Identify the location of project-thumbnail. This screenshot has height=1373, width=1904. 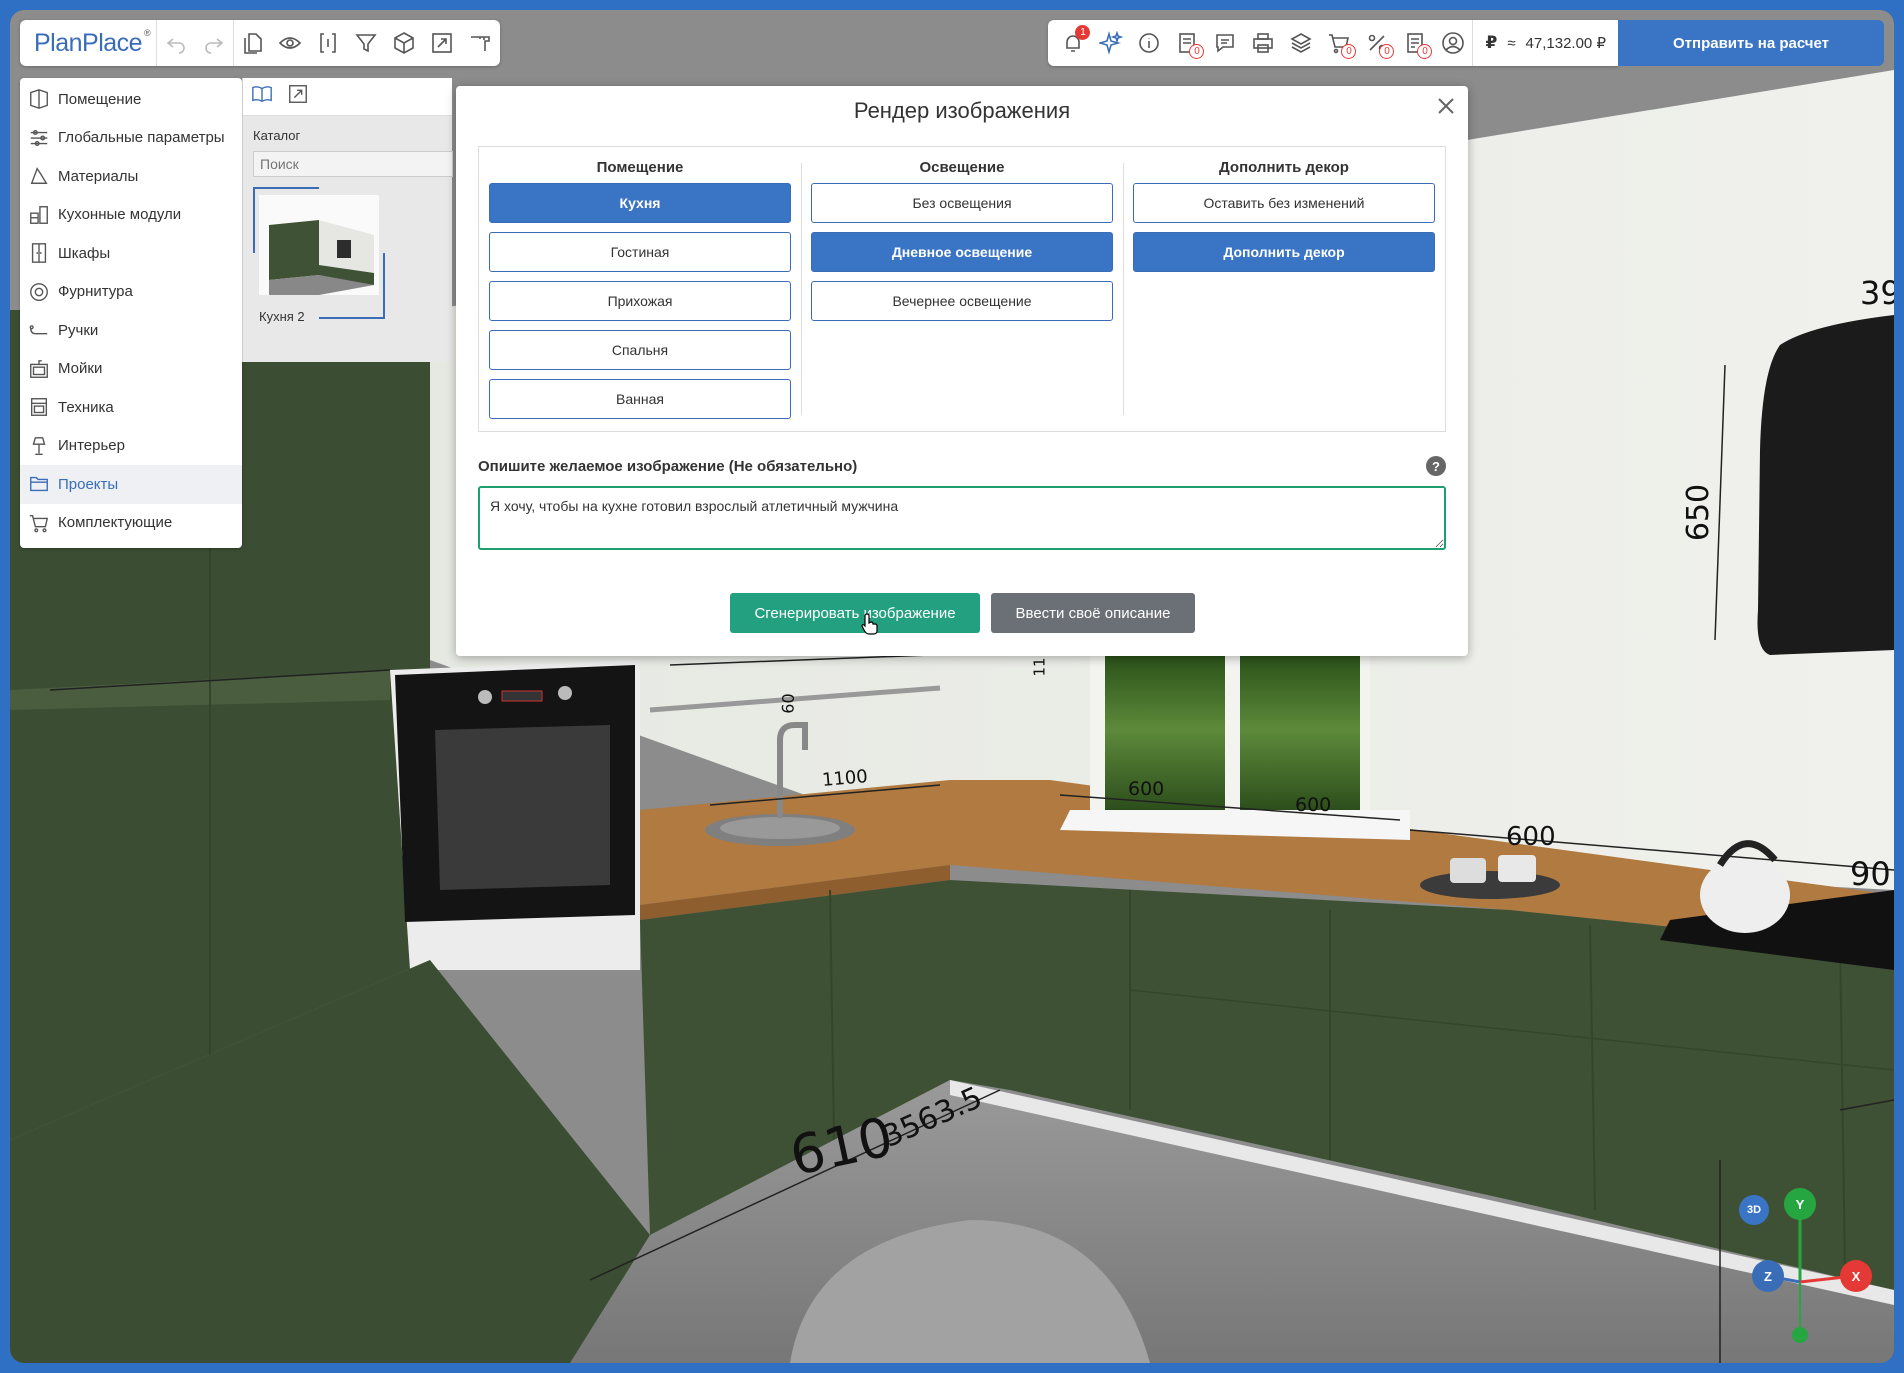
(319, 245).